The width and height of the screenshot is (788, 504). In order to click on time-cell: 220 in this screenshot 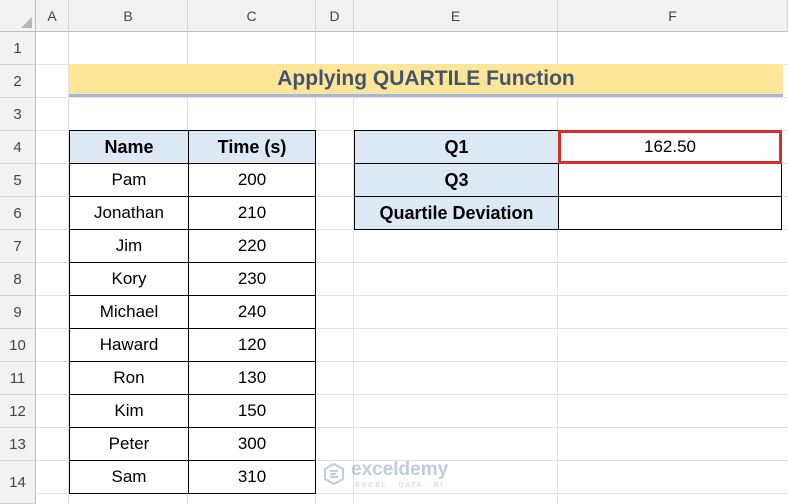, I will do `click(252, 246)`.